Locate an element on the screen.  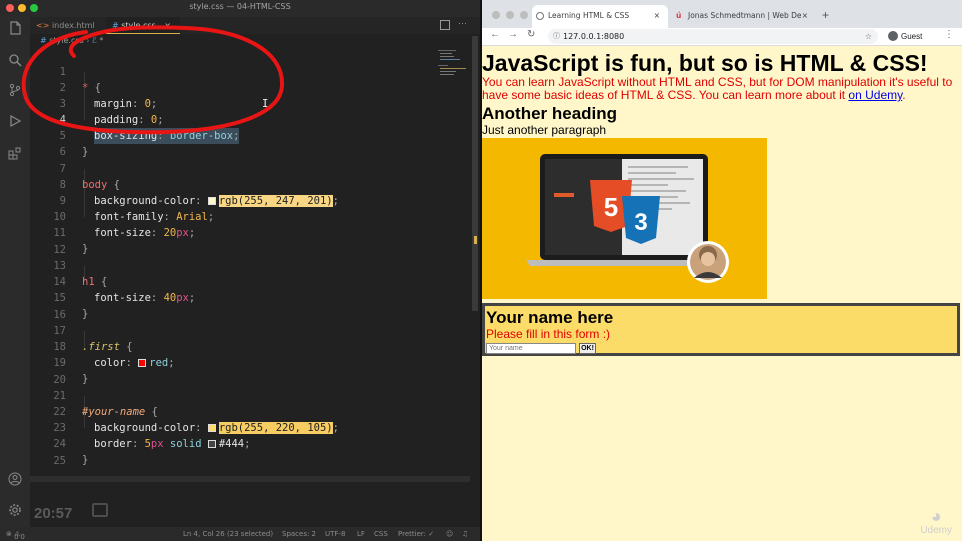
browser-toolbar: ← → ↻ ⓘ 127.0.0.1:8080 ☆ Guest ⋮ is located at coordinates (722, 37).